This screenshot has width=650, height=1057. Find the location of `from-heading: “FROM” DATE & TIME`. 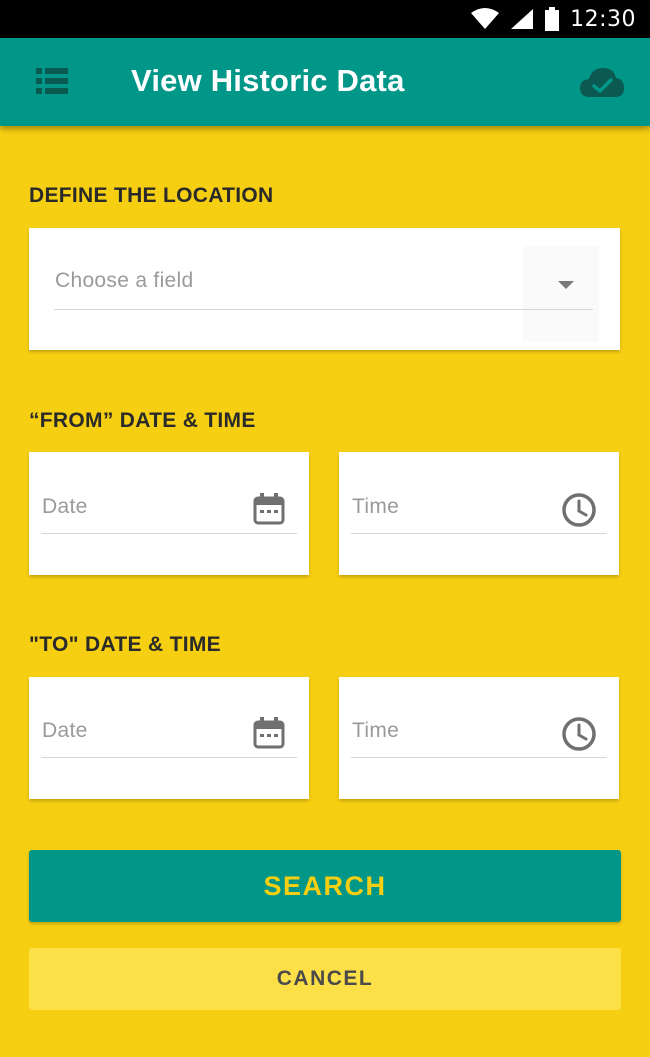

from-heading: “FROM” DATE & TIME is located at coordinates (142, 420).